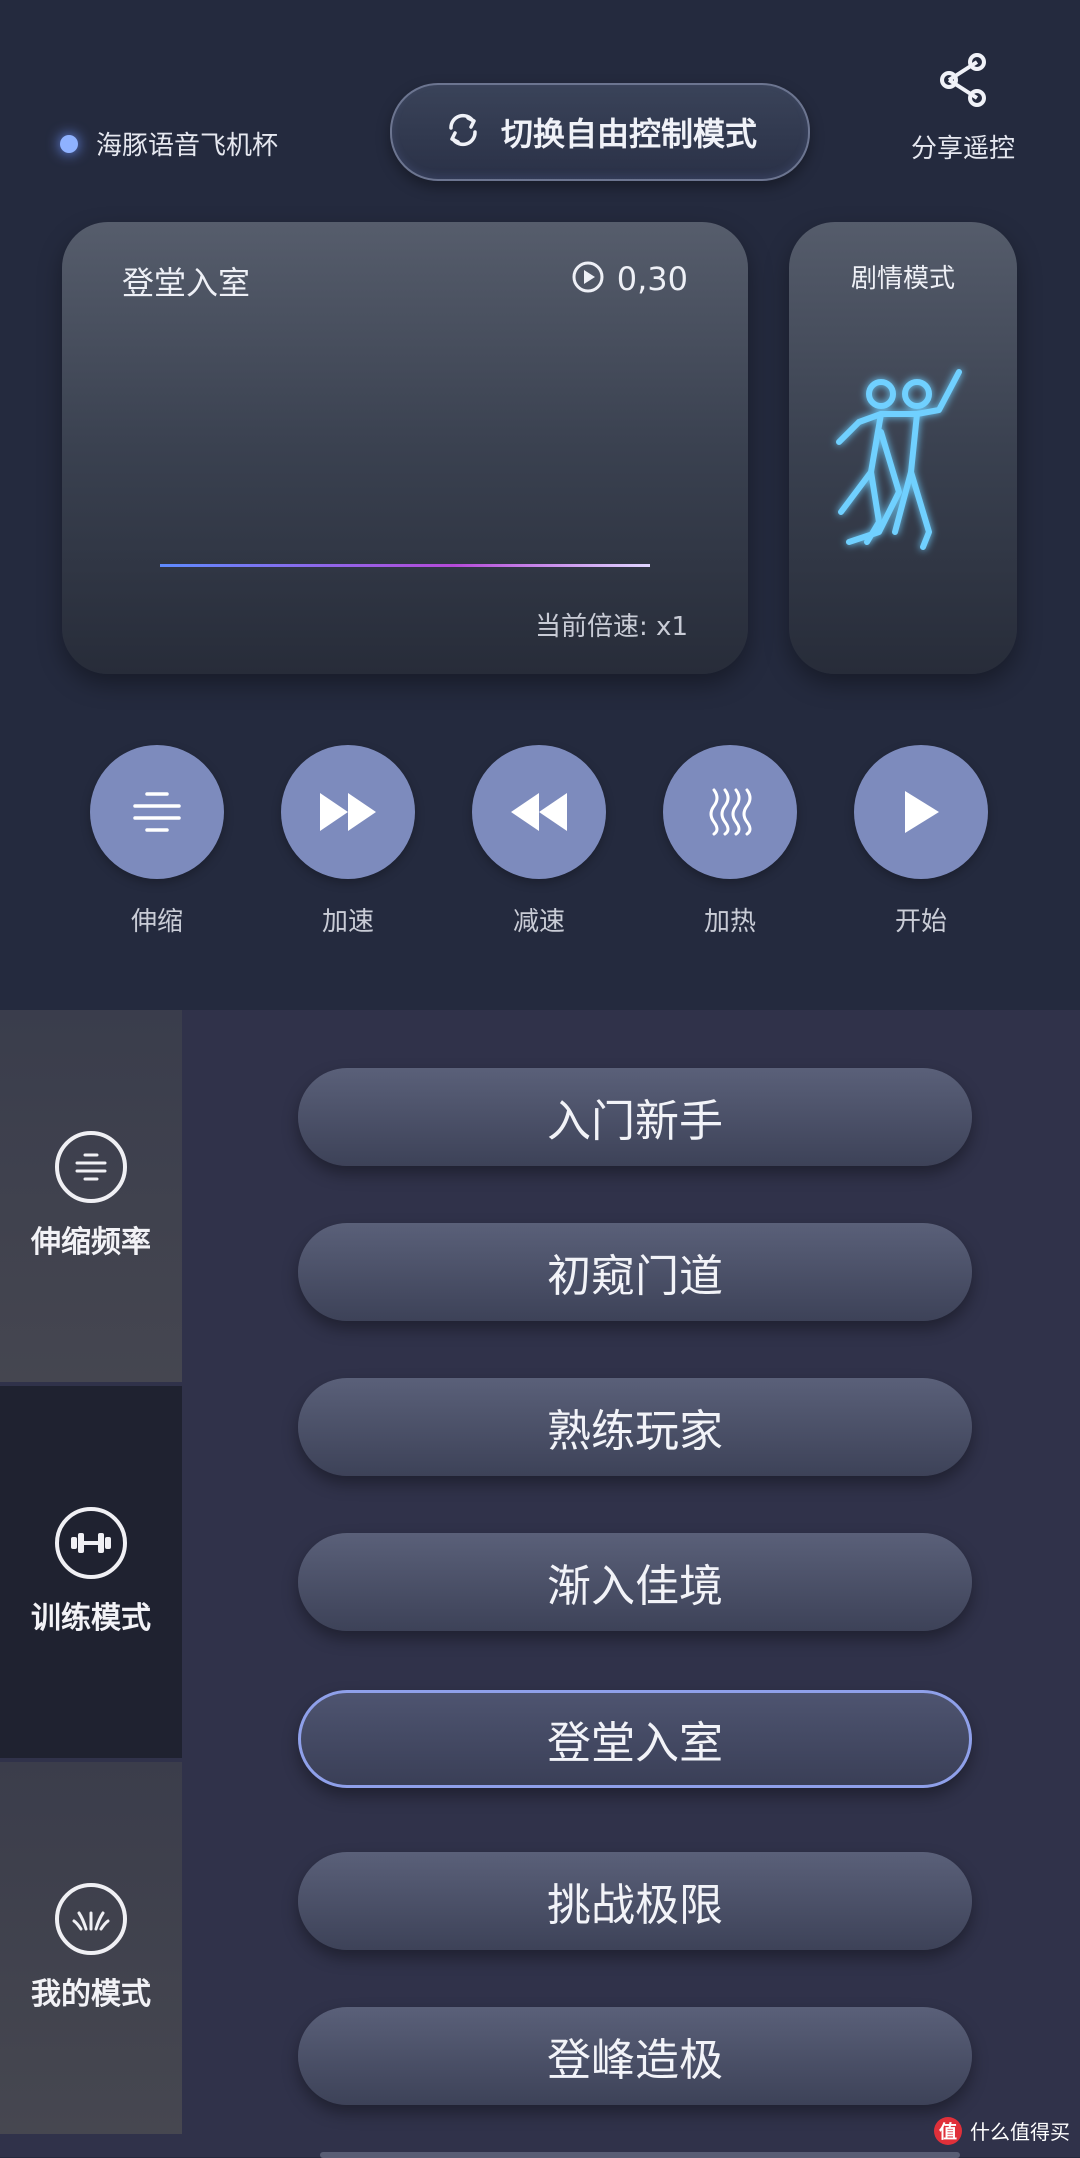 Image resolution: width=1080 pixels, height=2158 pixels. Describe the element at coordinates (948, 2130) in the screenshot. I see `watermark-badge: 值` at that location.